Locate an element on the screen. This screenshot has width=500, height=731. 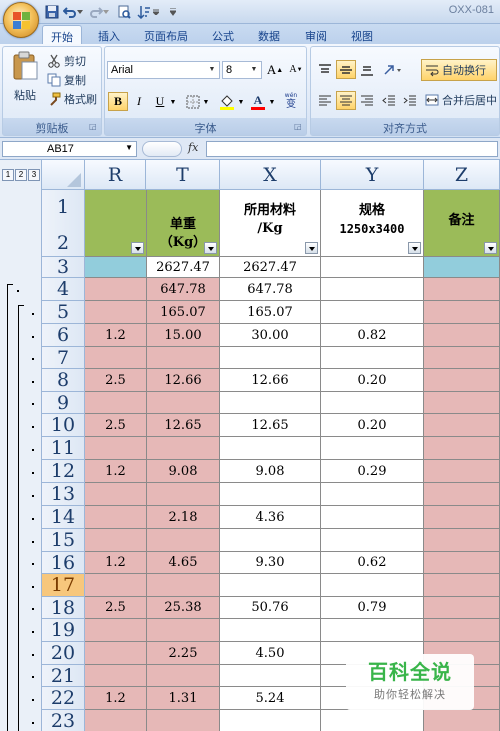
borders-button is located at coordinates (193, 101).